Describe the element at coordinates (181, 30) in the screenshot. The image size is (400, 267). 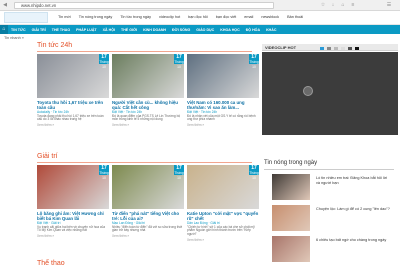
I see `main-nav-item: ĐỜI SỐNG` at that location.